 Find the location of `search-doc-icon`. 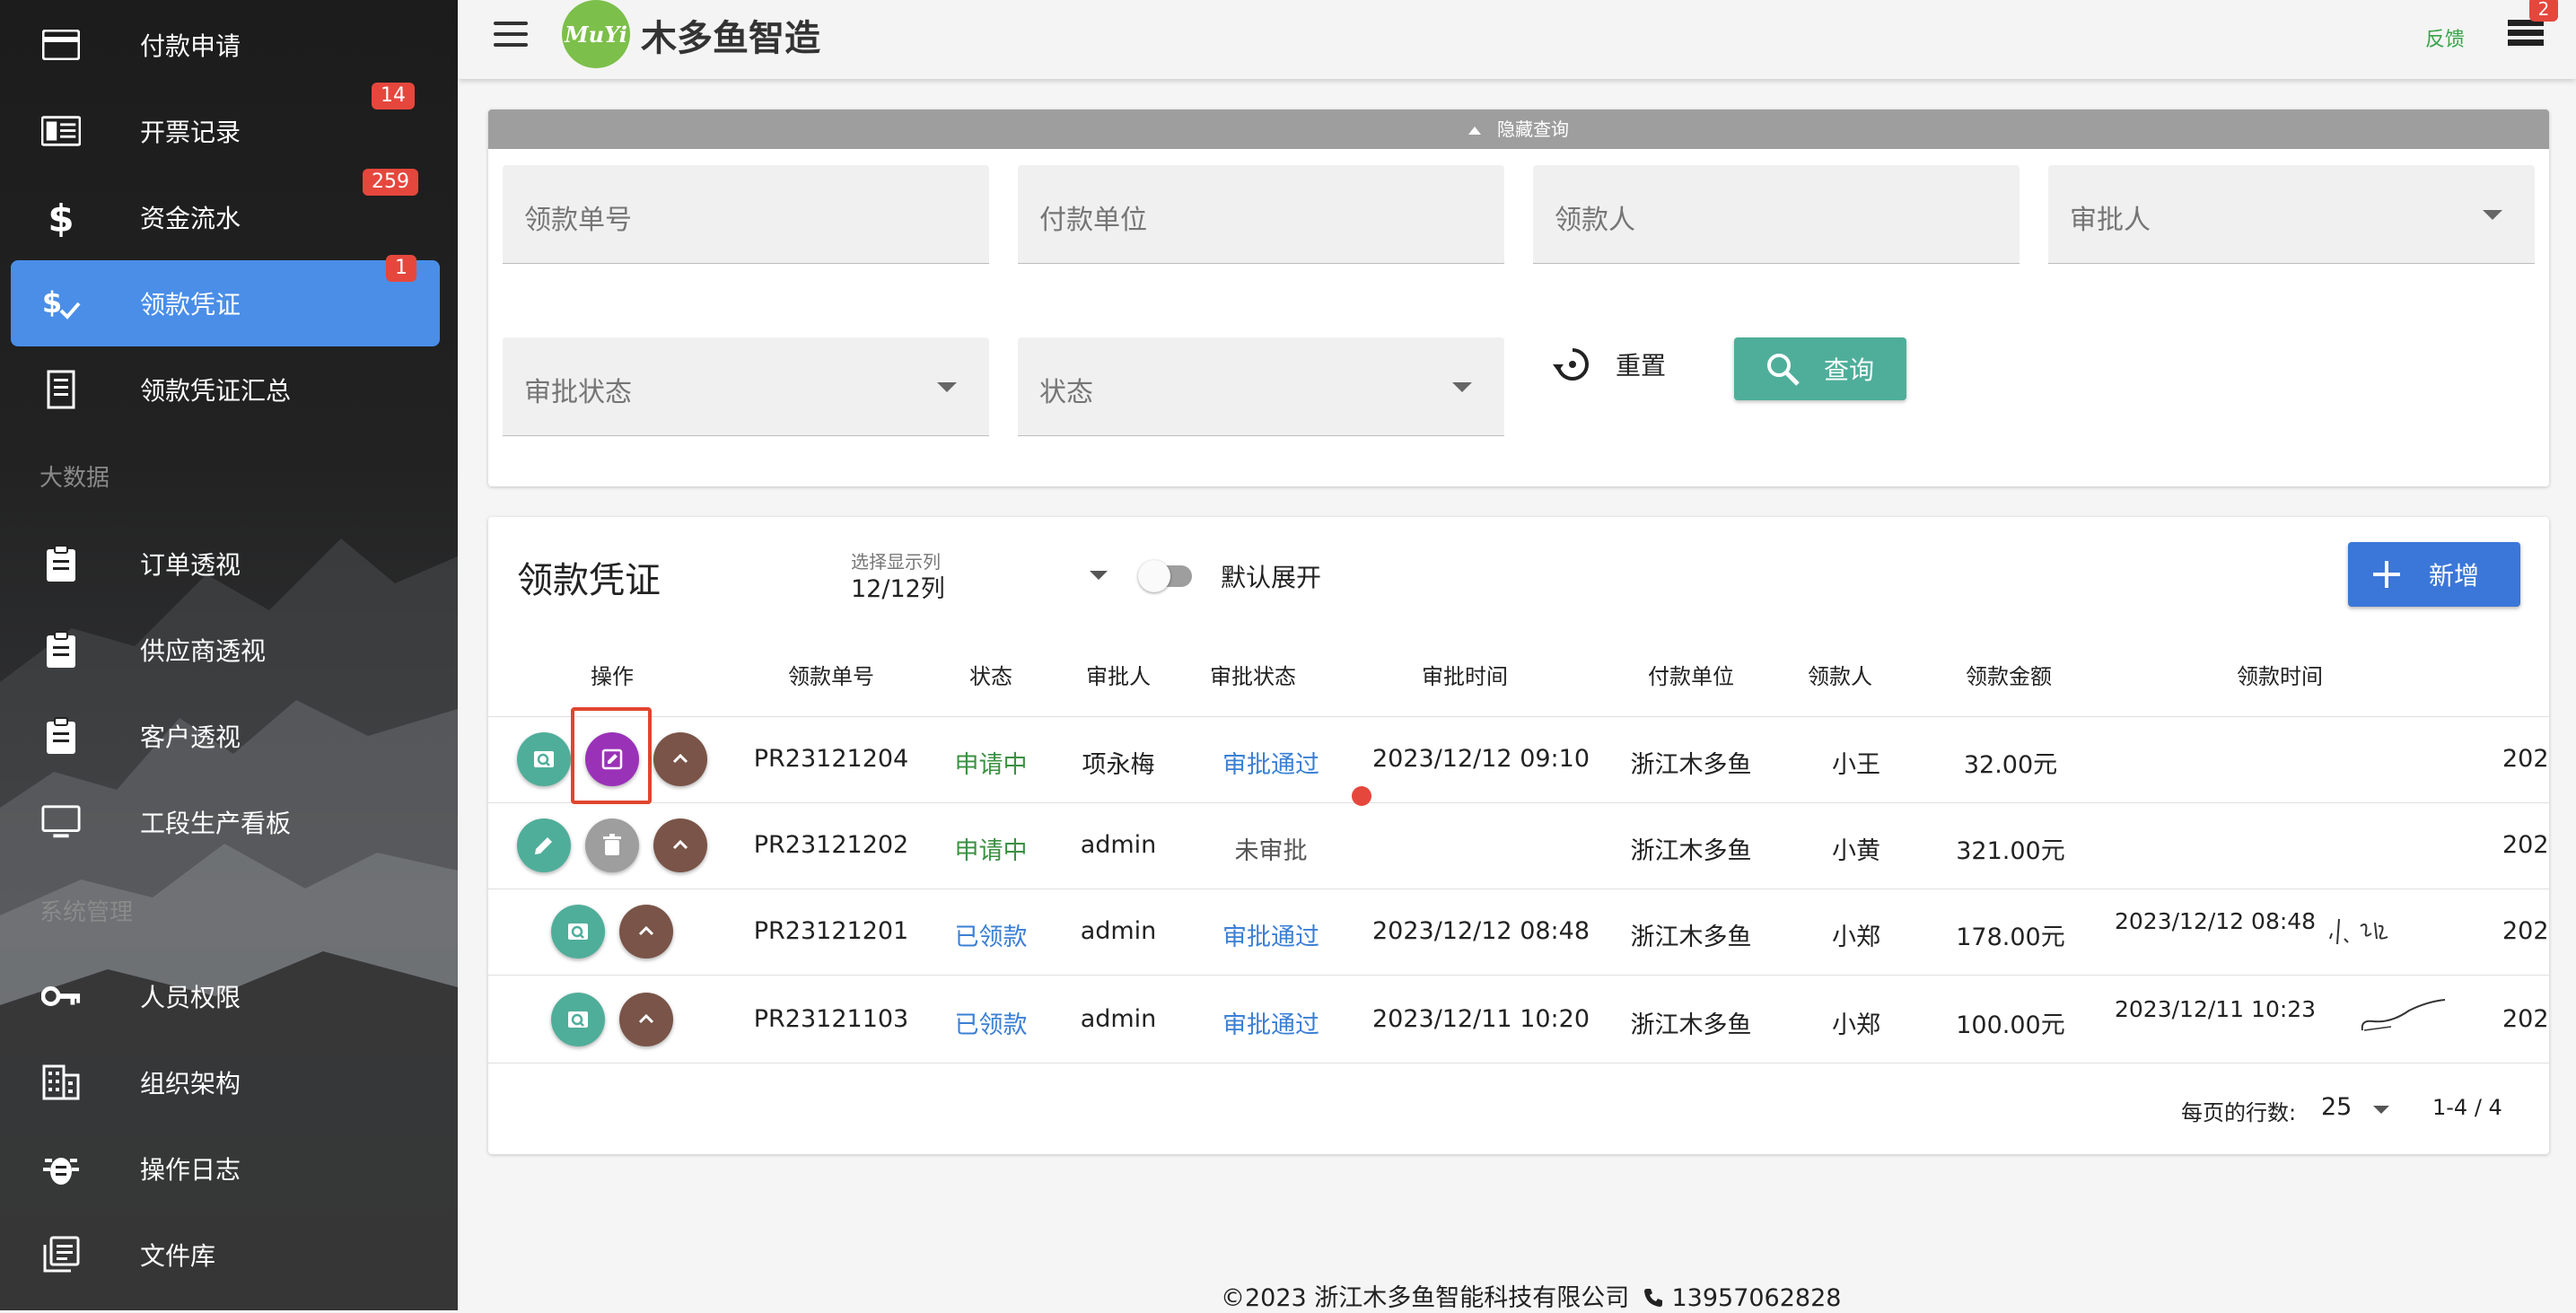

search-doc-icon is located at coordinates (578, 1019).